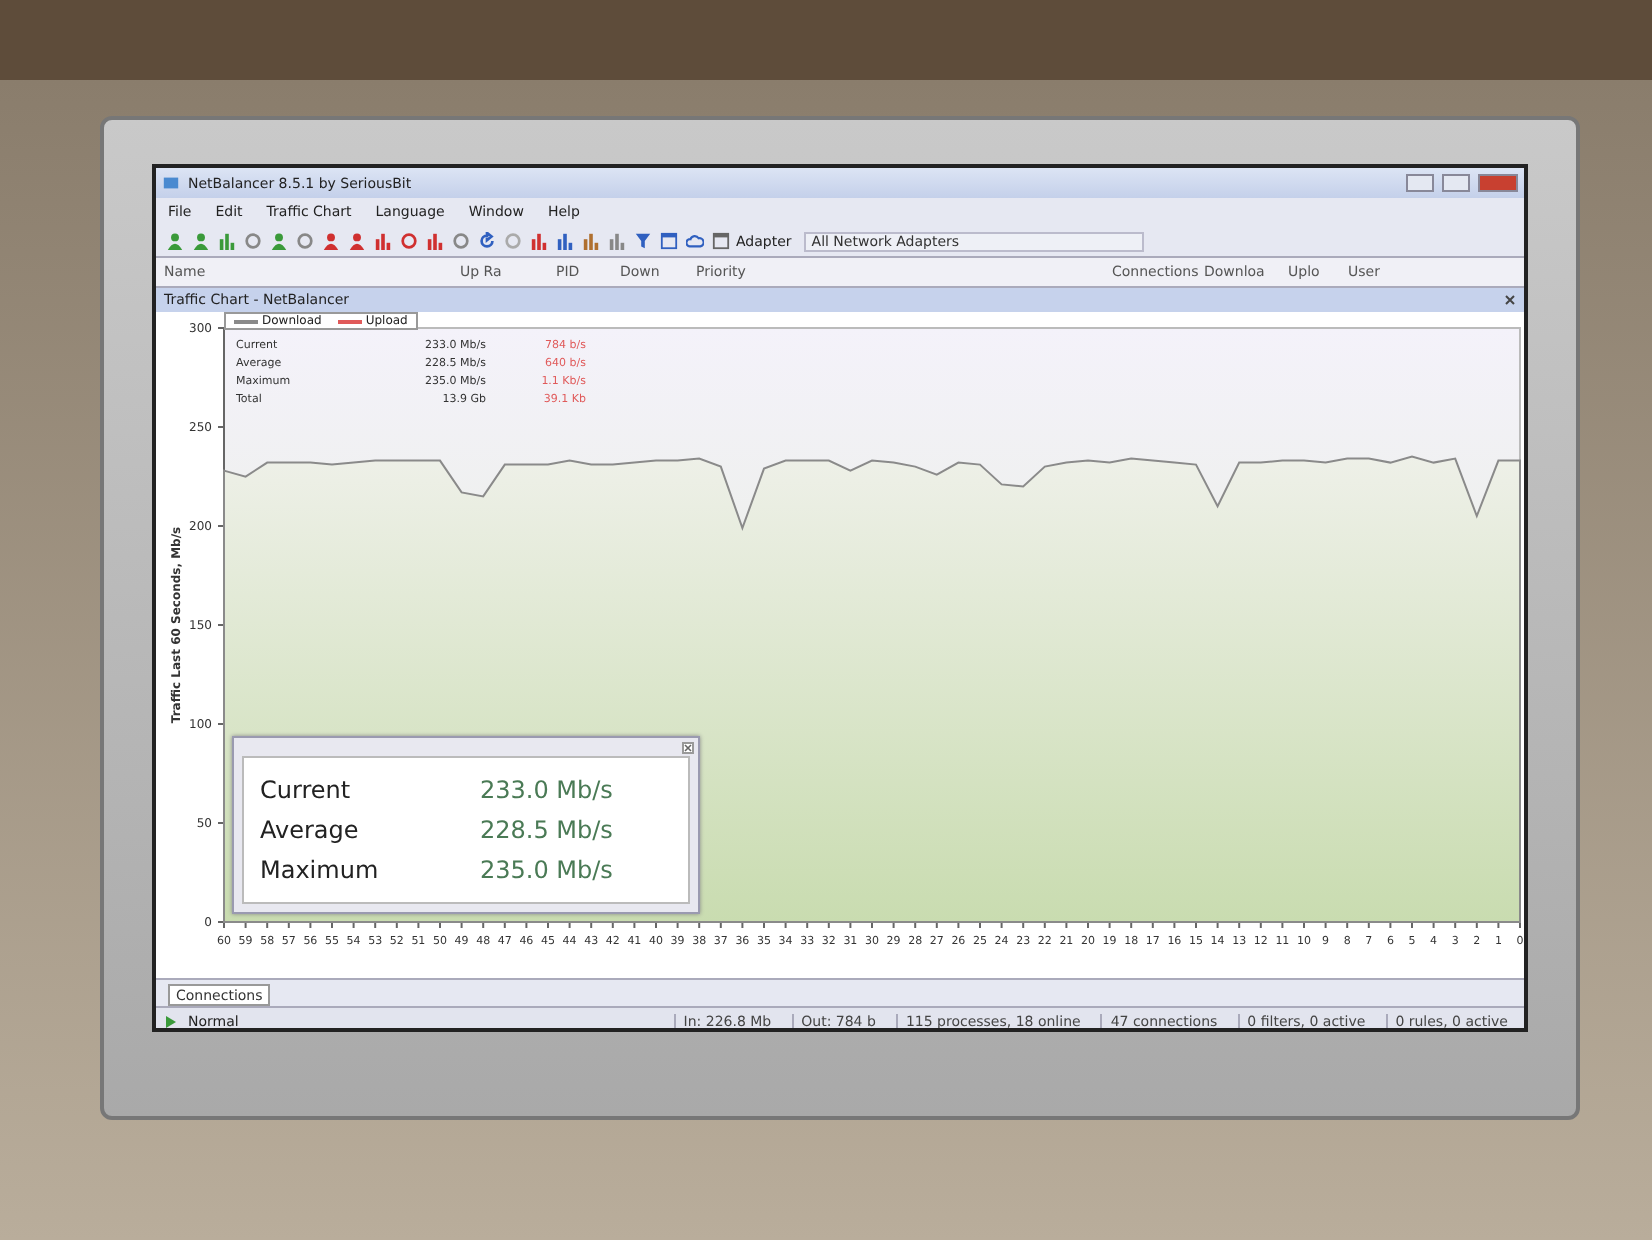  I want to click on popup-label: Current, so click(306, 790).